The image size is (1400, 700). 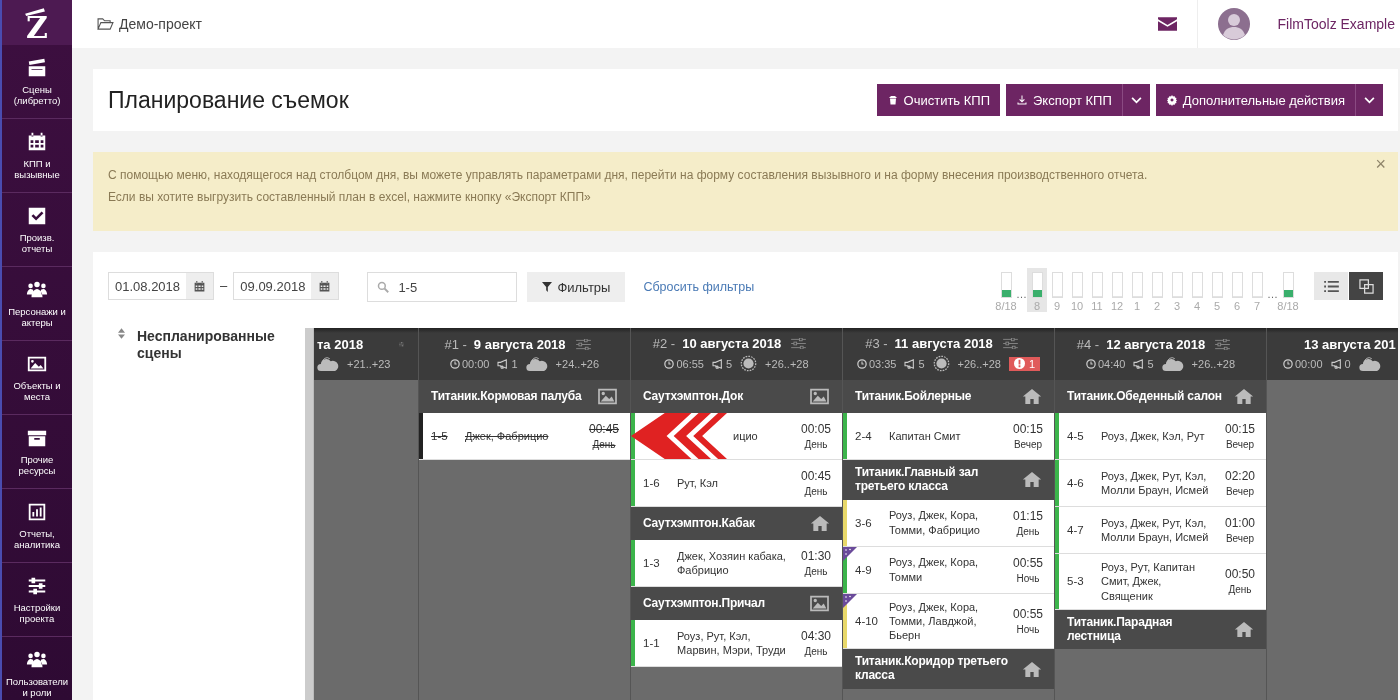 I want to click on nav-item: Персонажи и актеры, so click(x=37, y=304).